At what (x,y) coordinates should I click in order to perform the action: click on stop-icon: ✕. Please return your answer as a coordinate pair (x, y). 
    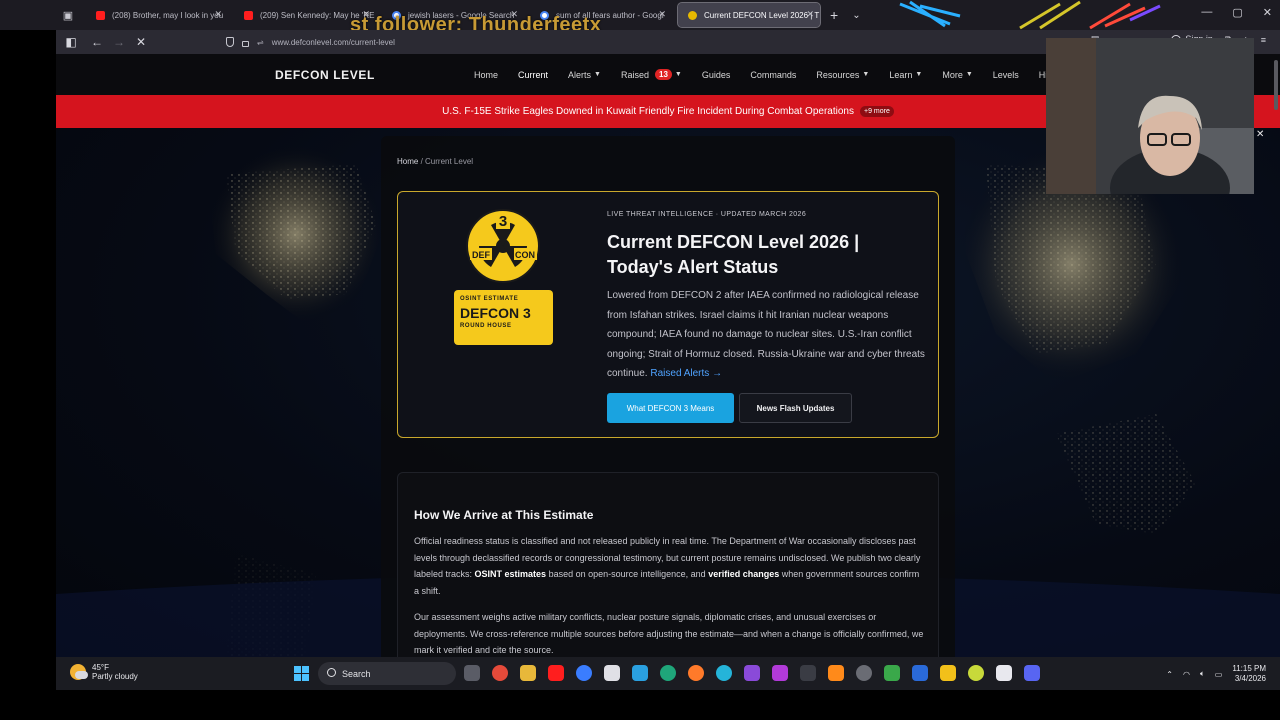
    Looking at the image, I should click on (141, 42).